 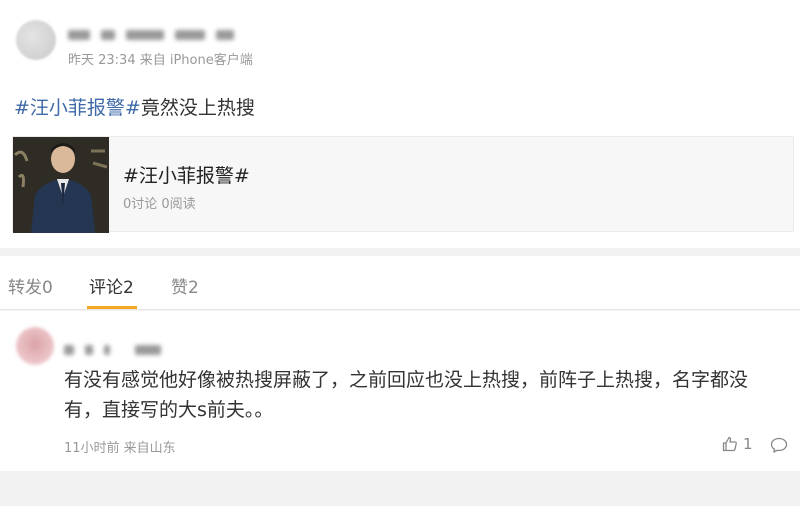 What do you see at coordinates (400, 488) in the screenshot?
I see `page-background` at bounding box center [400, 488].